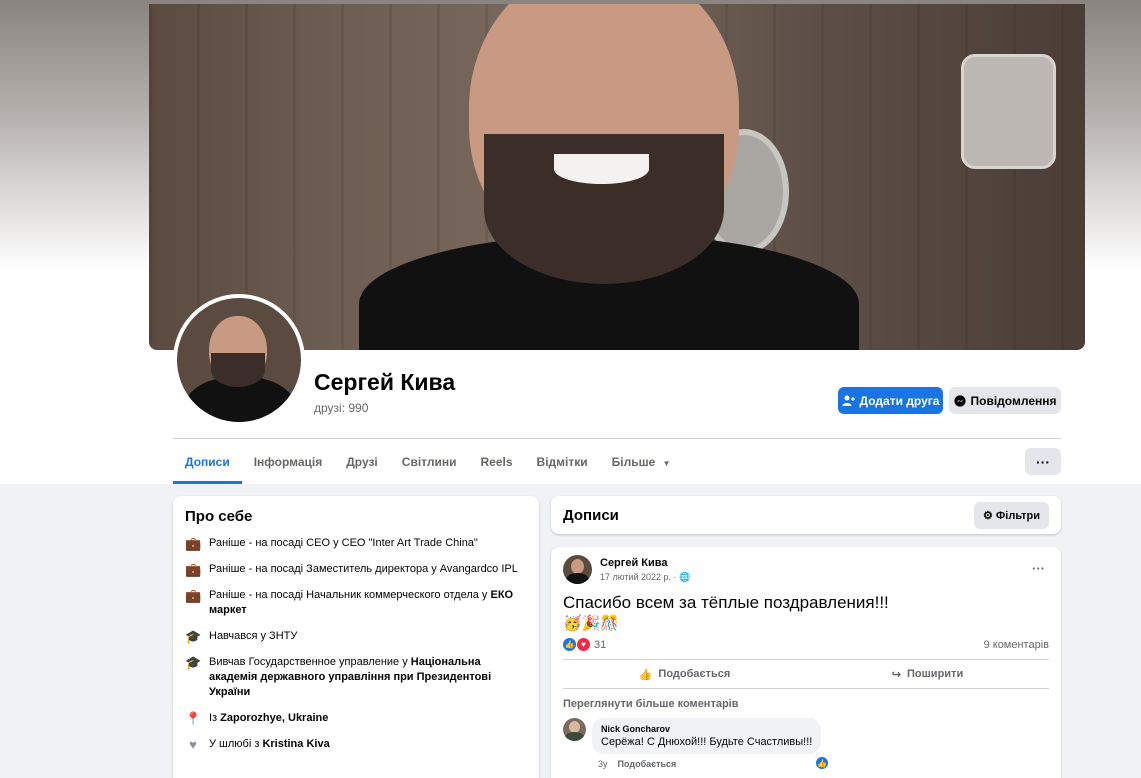 This screenshot has width=1141, height=778. Describe the element at coordinates (639, 577) in the screenshot. I see `post-date-text: 17 лютий 2022 р. ·` at that location.